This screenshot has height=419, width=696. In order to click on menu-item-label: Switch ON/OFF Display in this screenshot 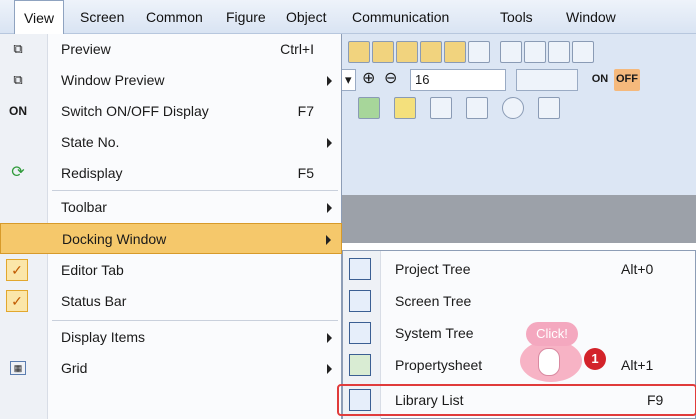, I will do `click(135, 111)`.